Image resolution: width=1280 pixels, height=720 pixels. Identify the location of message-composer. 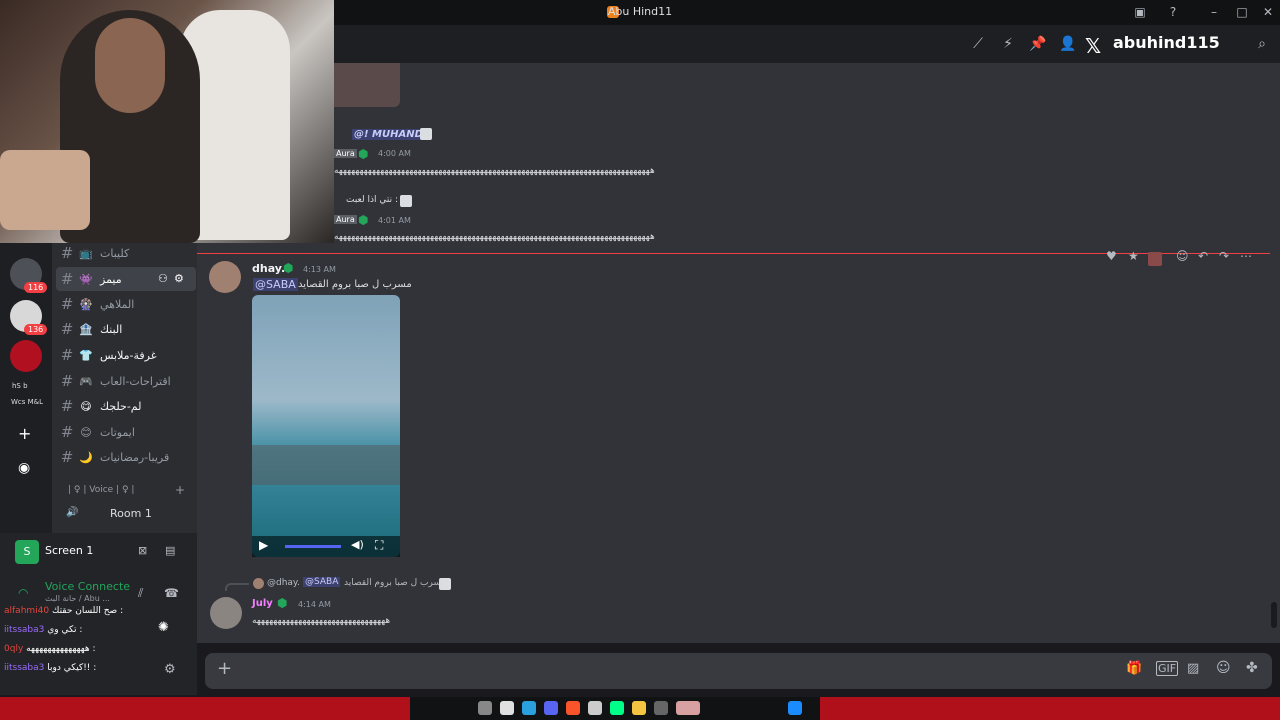
(738, 671).